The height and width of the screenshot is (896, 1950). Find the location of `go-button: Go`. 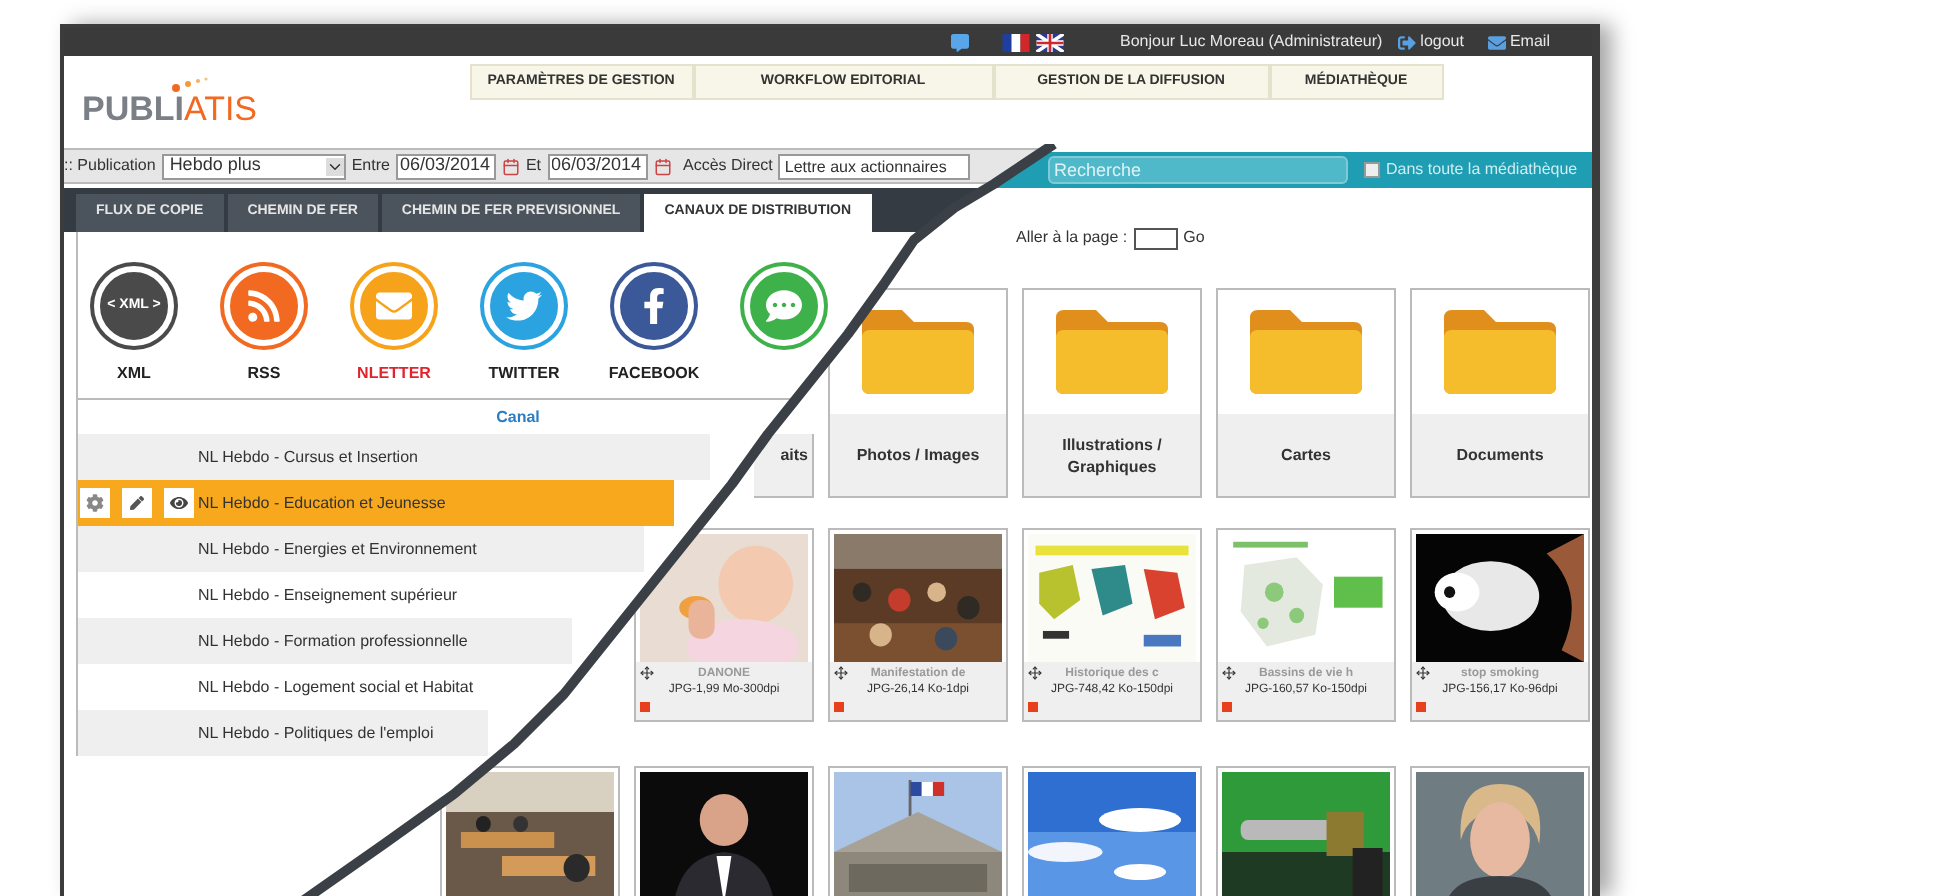

go-button: Go is located at coordinates (1194, 238).